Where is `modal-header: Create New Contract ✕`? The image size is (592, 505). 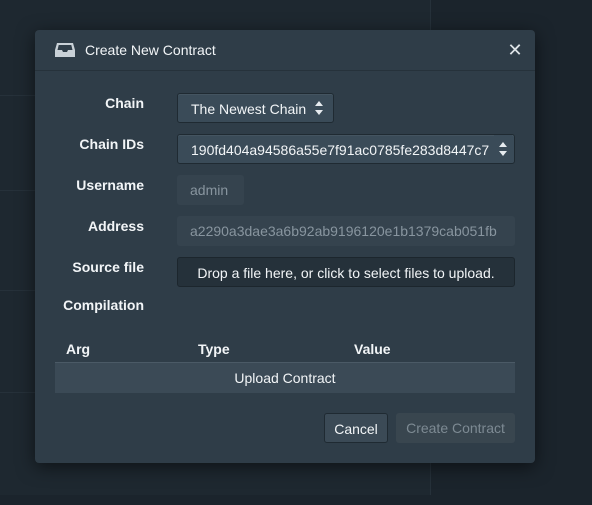 modal-header: Create New Contract ✕ is located at coordinates (285, 50).